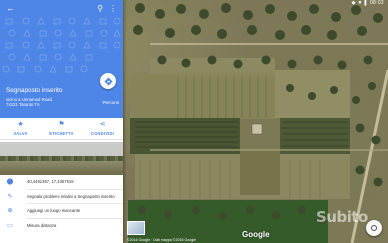  I want to click on location-target-icon, so click(374, 228).